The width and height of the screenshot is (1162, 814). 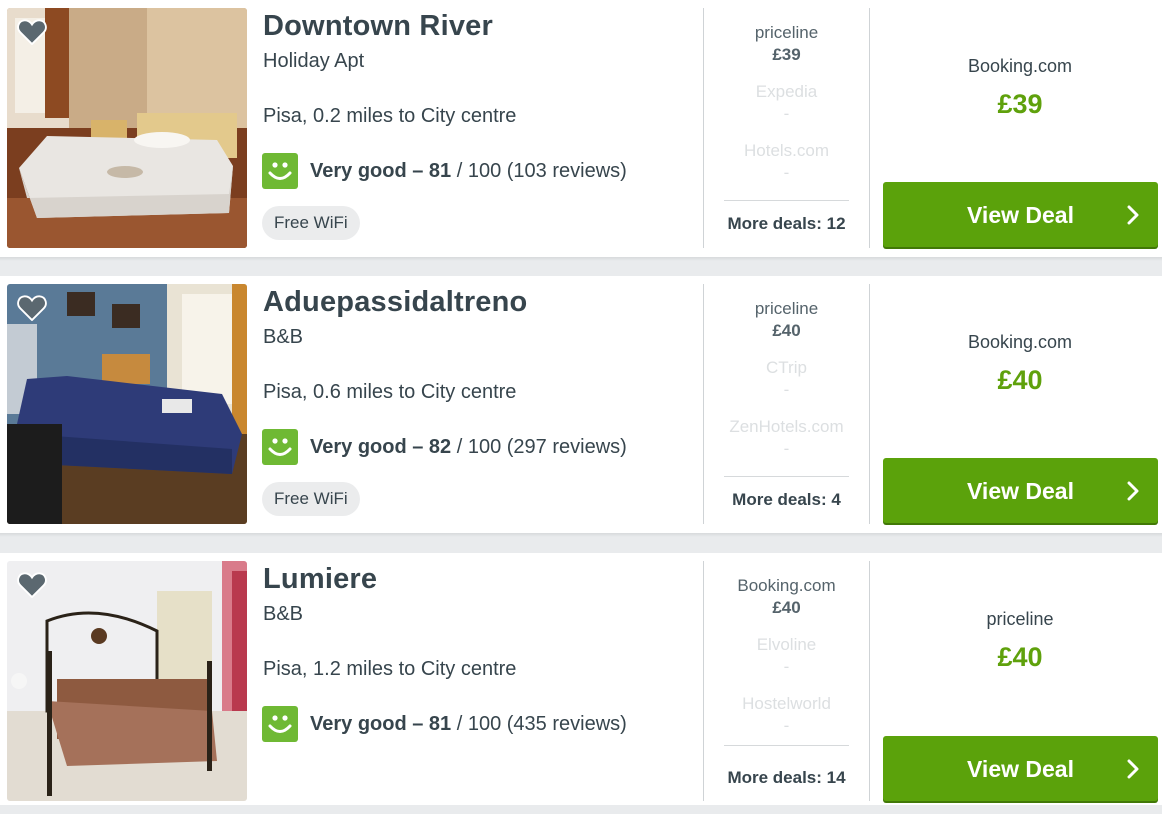 What do you see at coordinates (786, 55) in the screenshot?
I see `alt-deal-price: £39` at bounding box center [786, 55].